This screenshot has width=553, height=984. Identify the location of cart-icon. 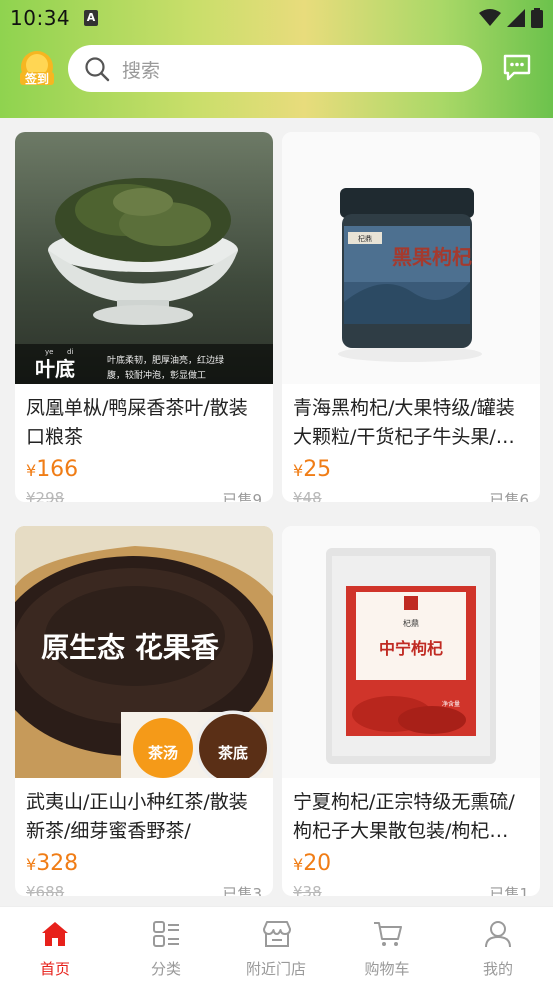
(388, 934).